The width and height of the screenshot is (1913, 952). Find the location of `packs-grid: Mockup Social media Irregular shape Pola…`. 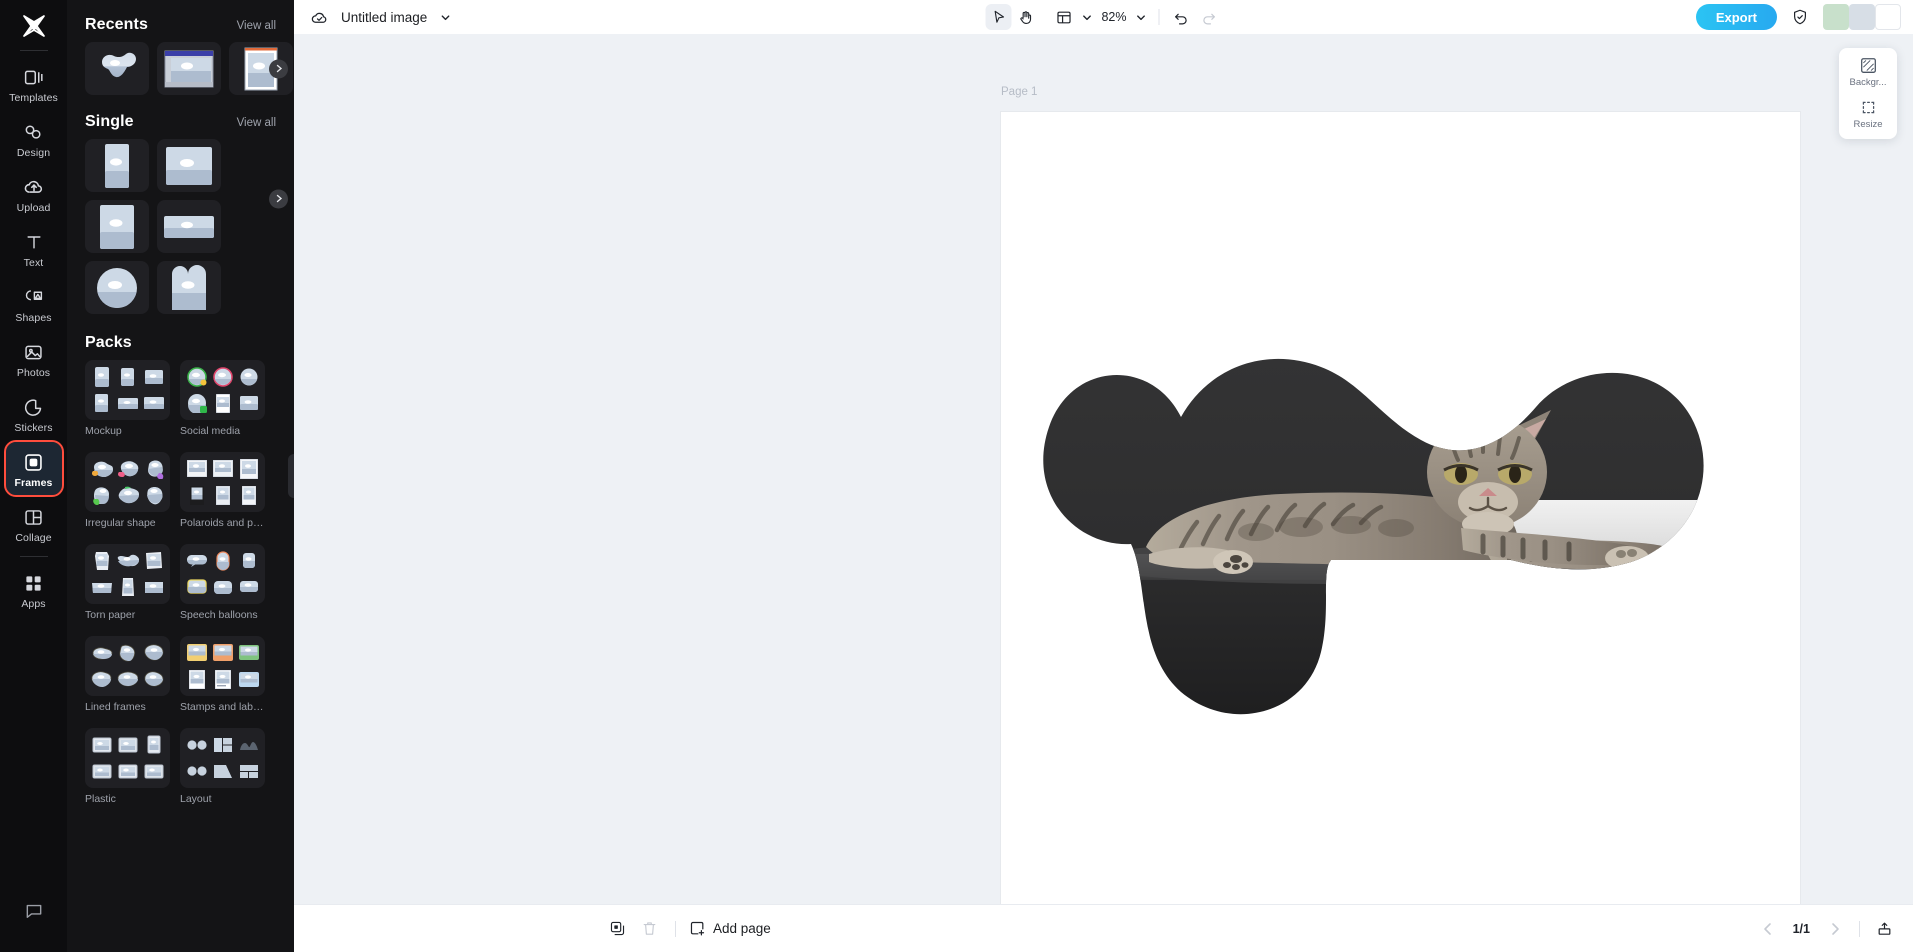

packs-grid: Mockup Social media Irregular shape Pola… is located at coordinates (180, 586).